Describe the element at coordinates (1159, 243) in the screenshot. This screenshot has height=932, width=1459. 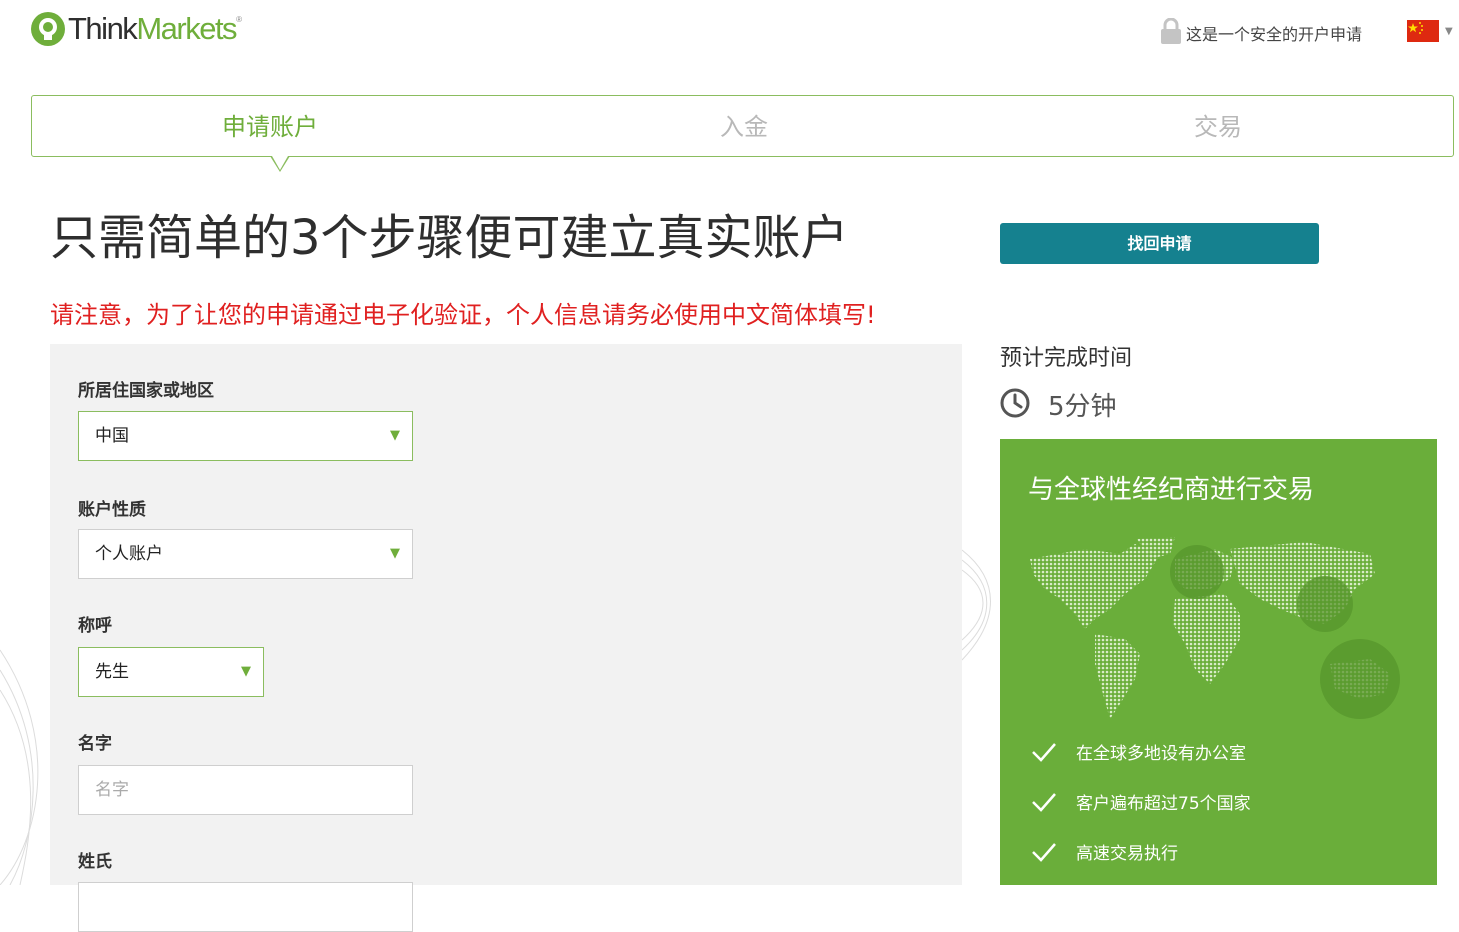
I see `retrieve-application-button: 找回申请` at that location.